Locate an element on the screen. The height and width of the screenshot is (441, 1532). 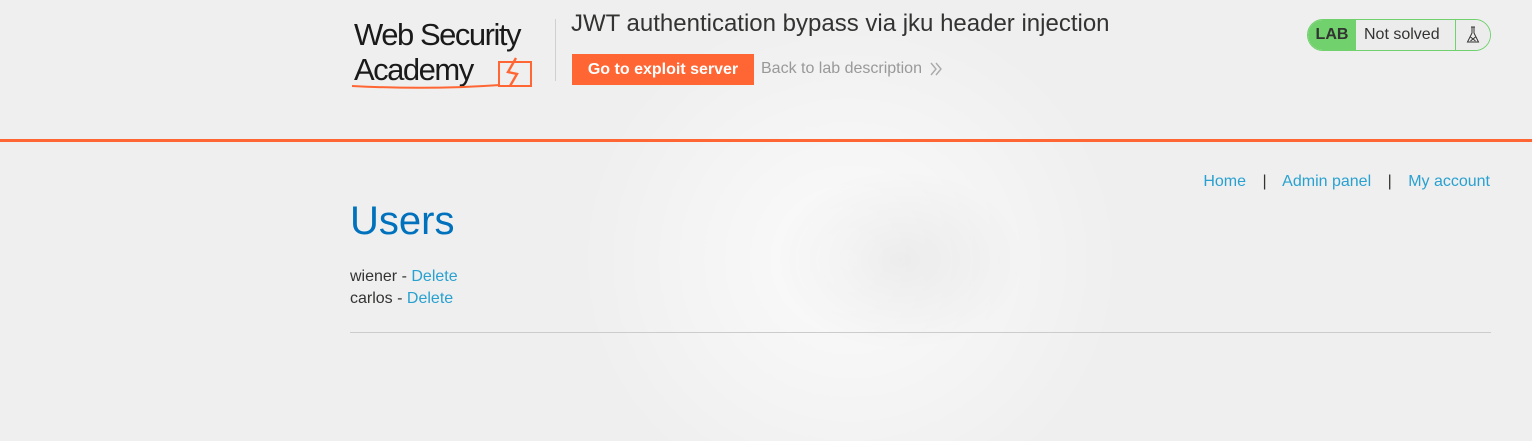
content-divider is located at coordinates (920, 332).